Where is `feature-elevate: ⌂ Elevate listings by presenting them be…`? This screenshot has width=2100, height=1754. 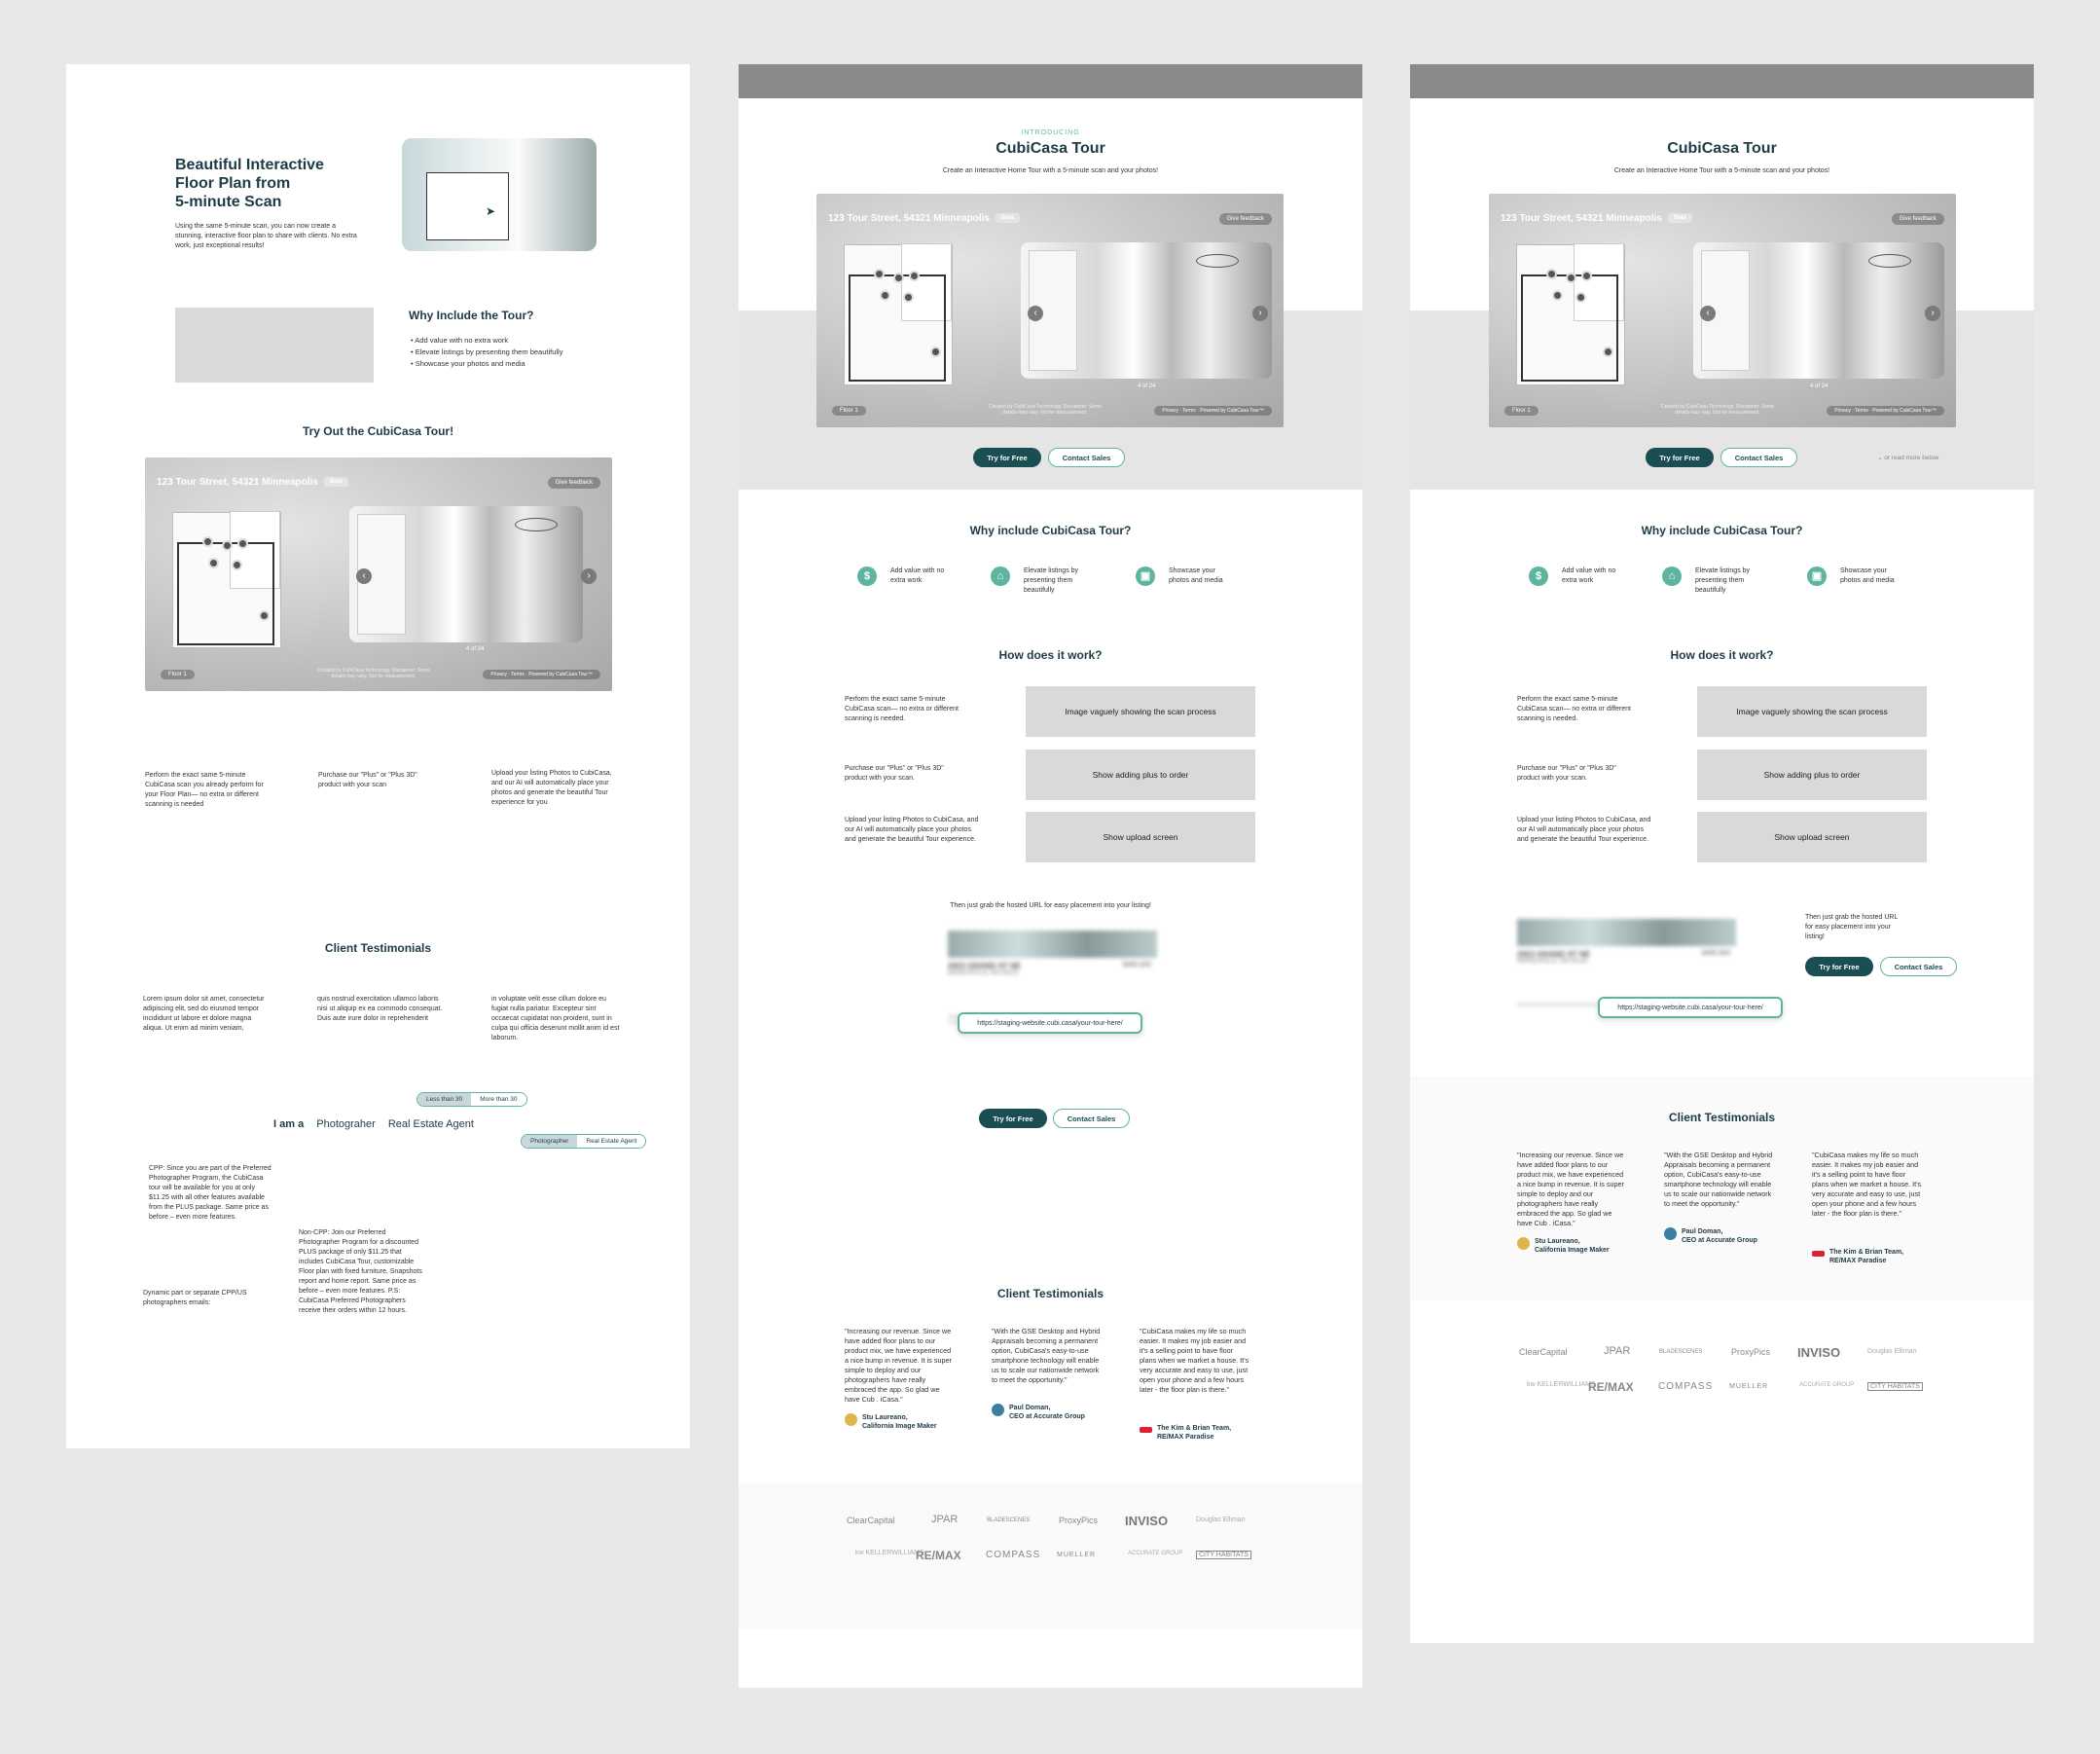
feature-elevate: ⌂ Elevate listings by presenting them be… is located at coordinates (1041, 581).